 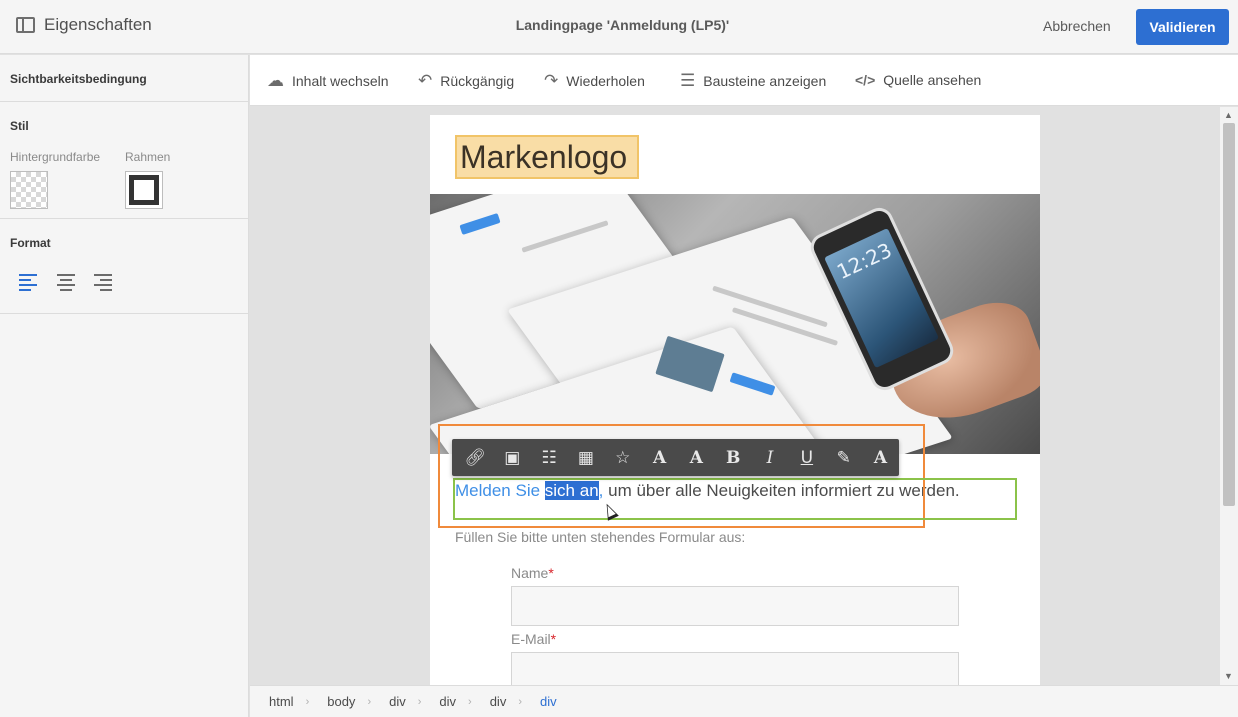 What do you see at coordinates (275, 80) in the screenshot?
I see `cloud-upload-icon: ☁` at bounding box center [275, 80].